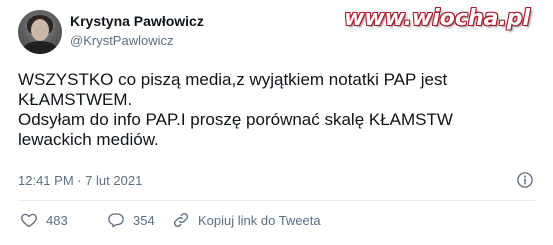 Image resolution: width=553 pixels, height=245 pixels. Describe the element at coordinates (29, 220) in the screenshot. I see `heart-icon` at that location.